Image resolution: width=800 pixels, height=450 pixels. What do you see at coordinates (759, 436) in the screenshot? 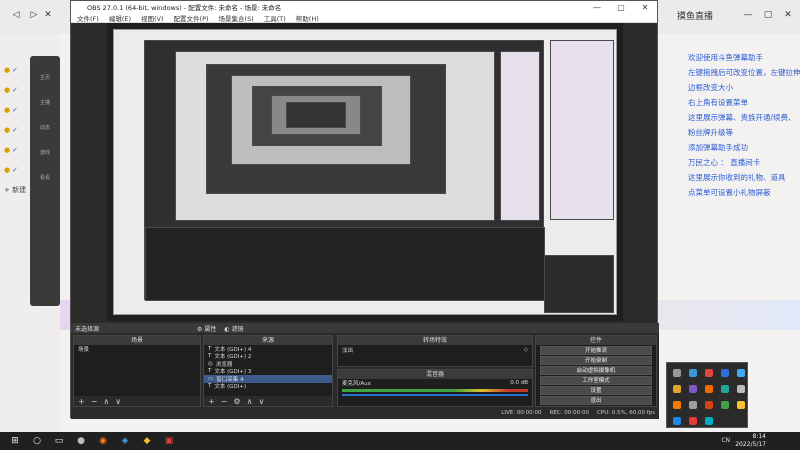
I see `clock-time: 8:14` at bounding box center [759, 436].